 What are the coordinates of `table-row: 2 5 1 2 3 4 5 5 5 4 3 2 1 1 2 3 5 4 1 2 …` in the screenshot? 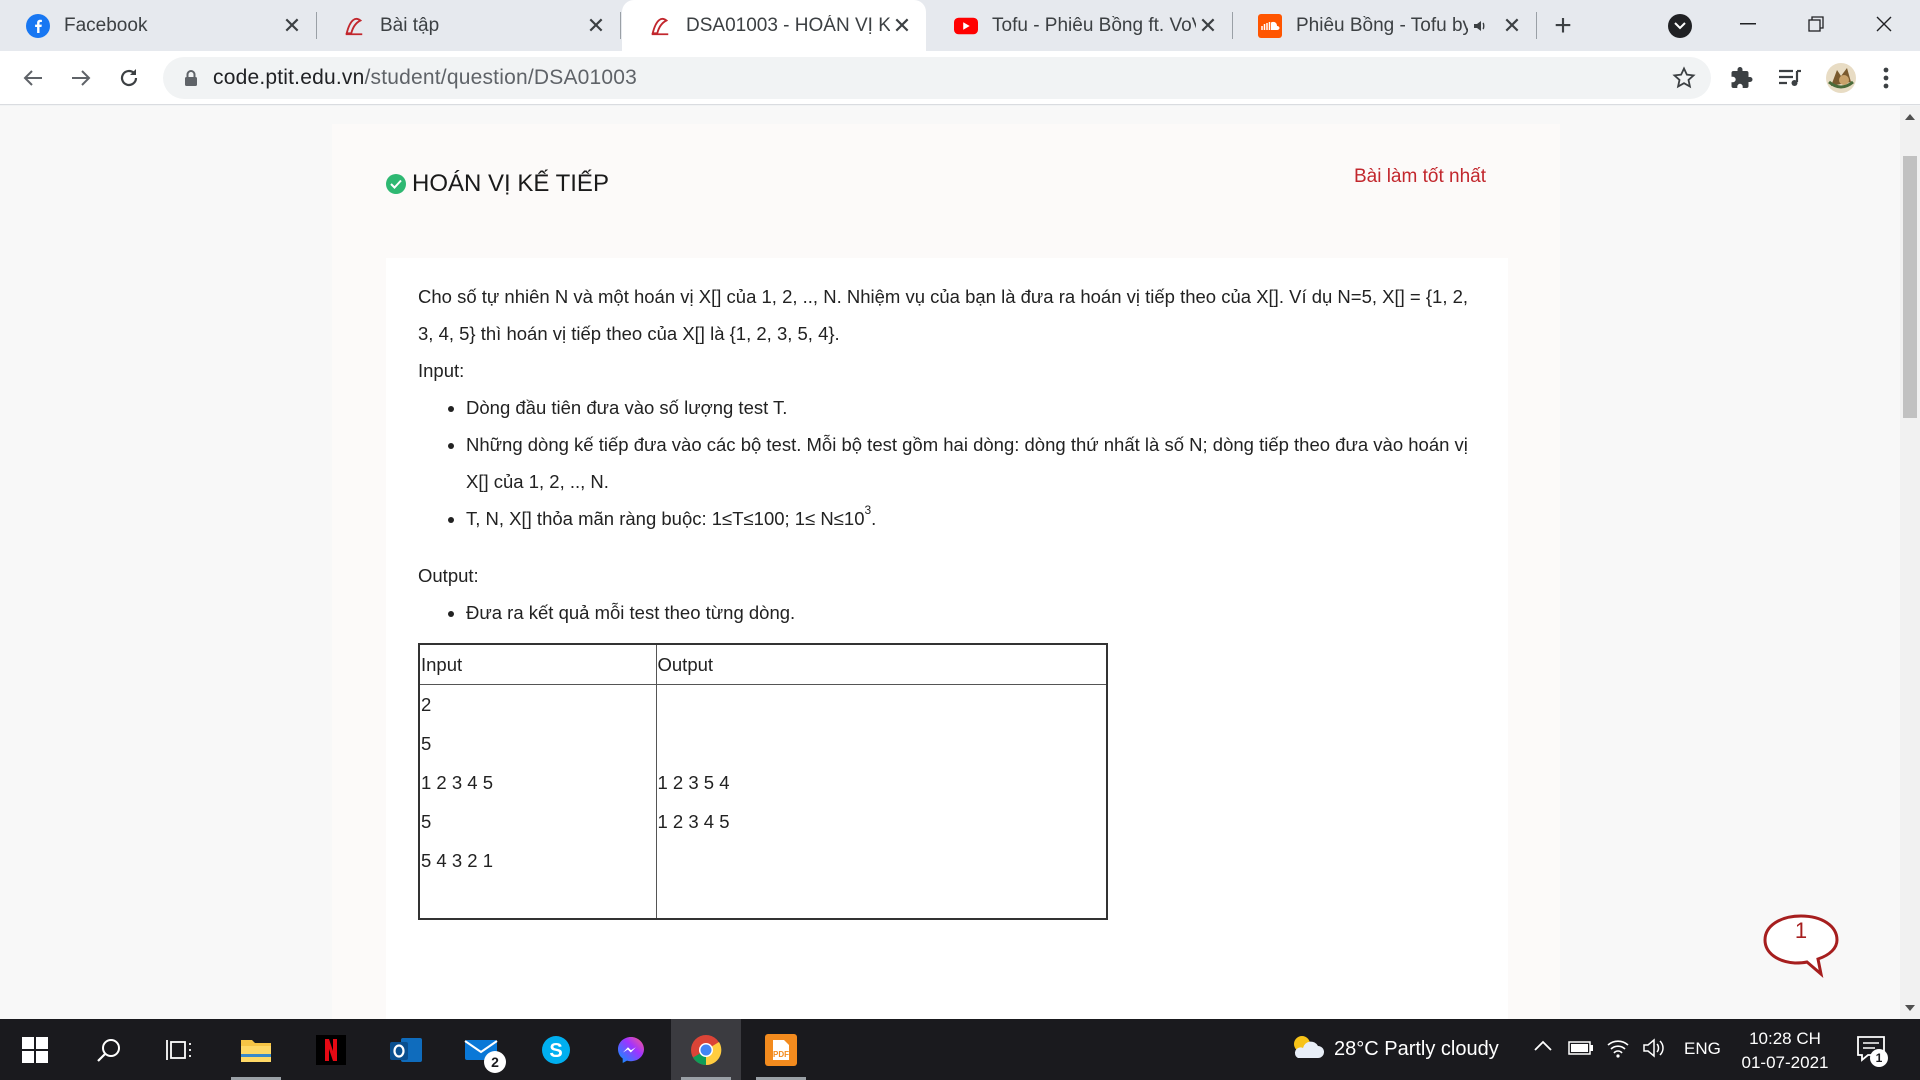 It's located at (763, 801).